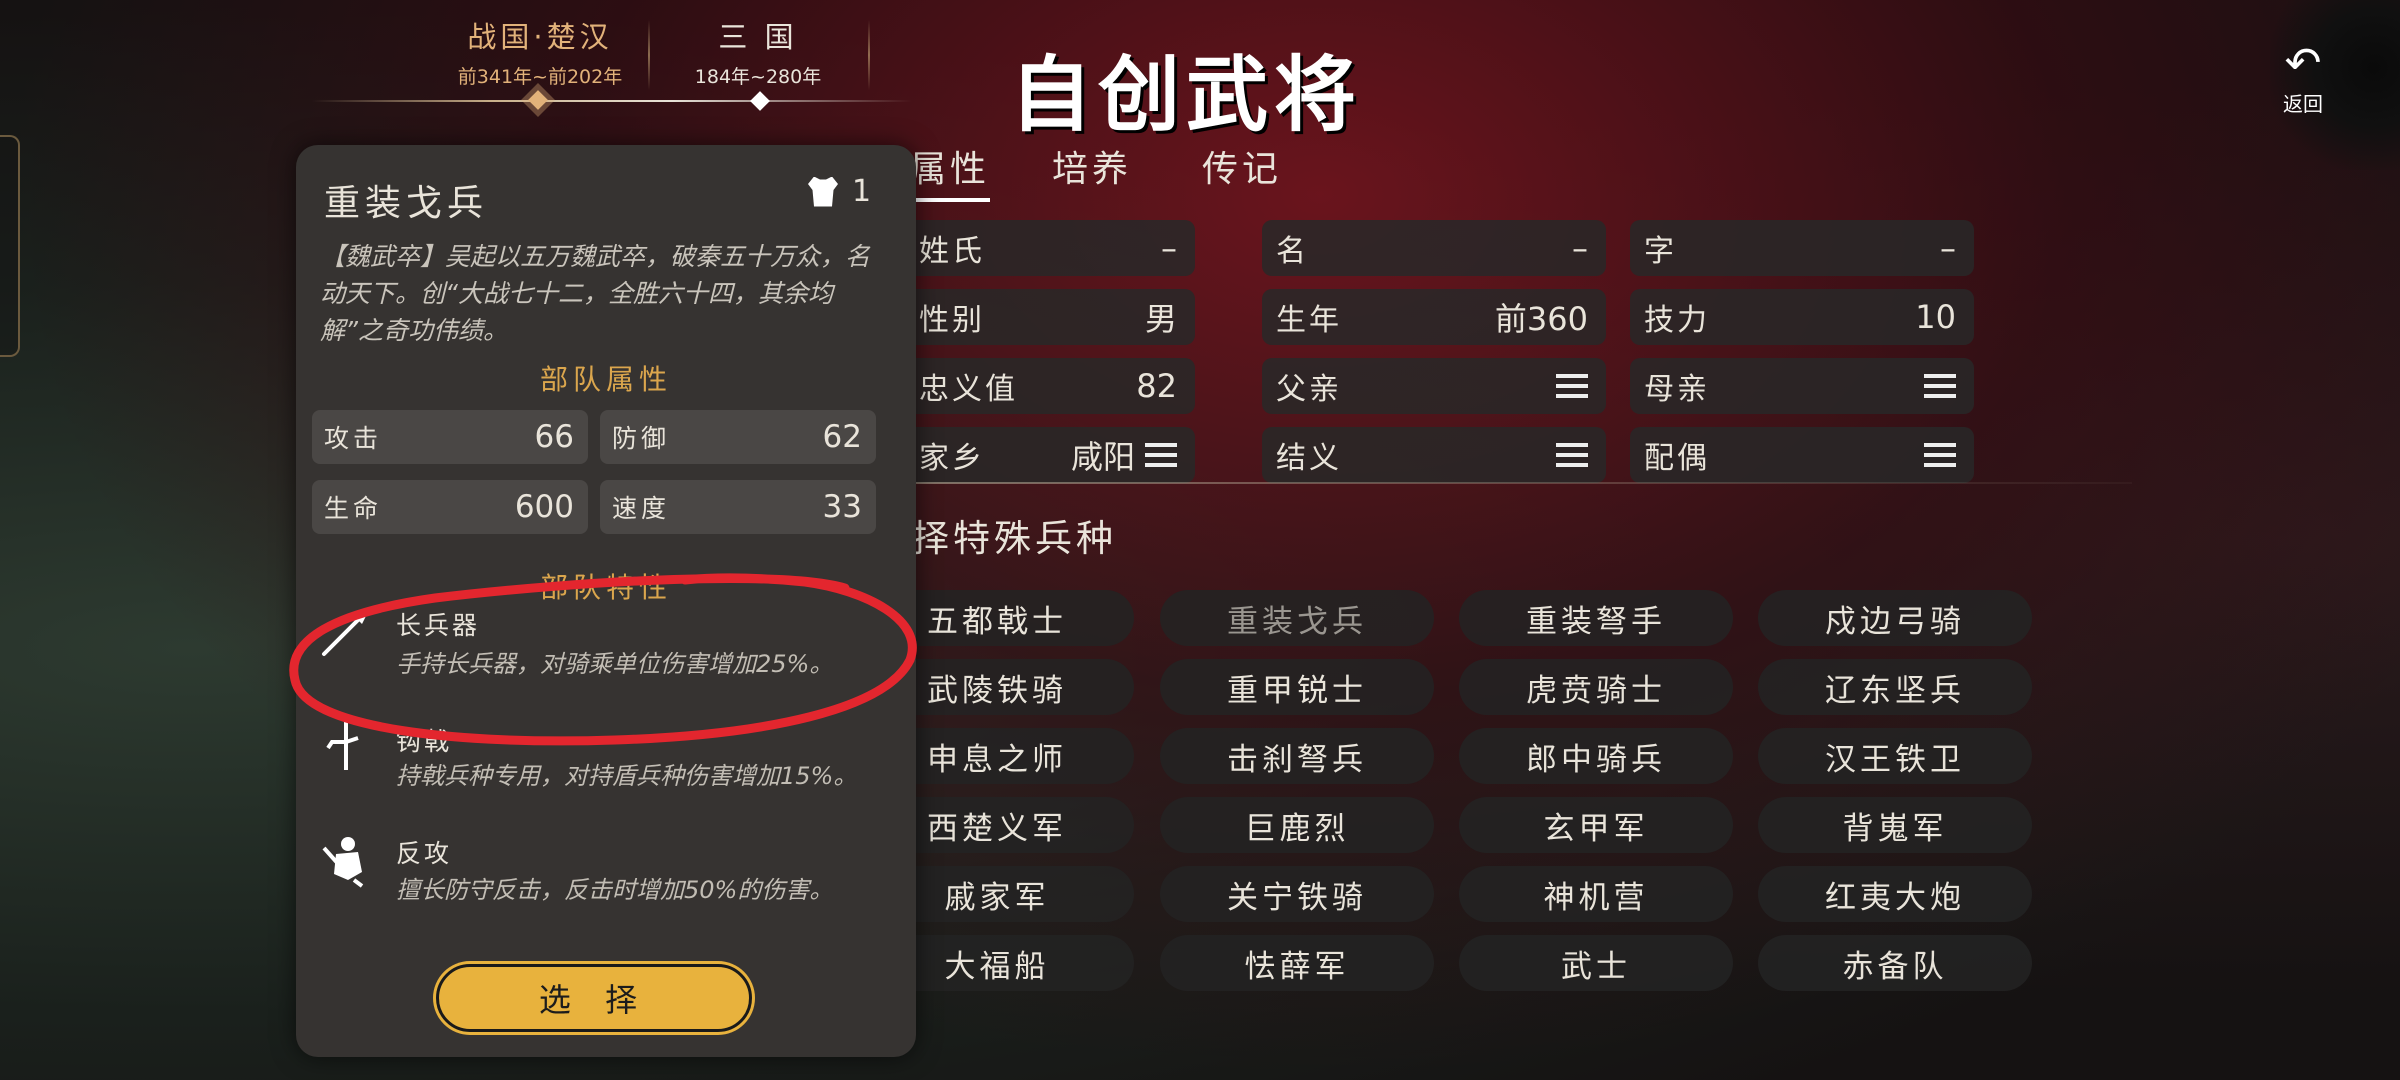 Image resolution: width=2400 pixels, height=1080 pixels. Describe the element at coordinates (1297, 825) in the screenshot. I see `troop-option: 巨鹿烈` at that location.